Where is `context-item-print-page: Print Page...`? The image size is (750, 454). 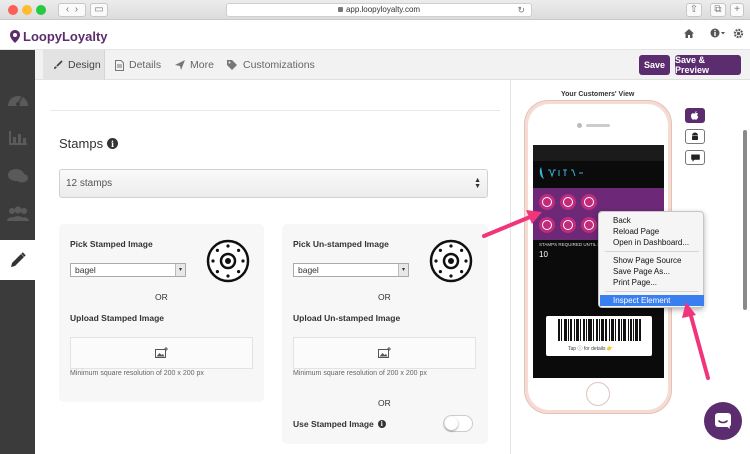 context-item-print-page: Print Page... is located at coordinates (652, 282).